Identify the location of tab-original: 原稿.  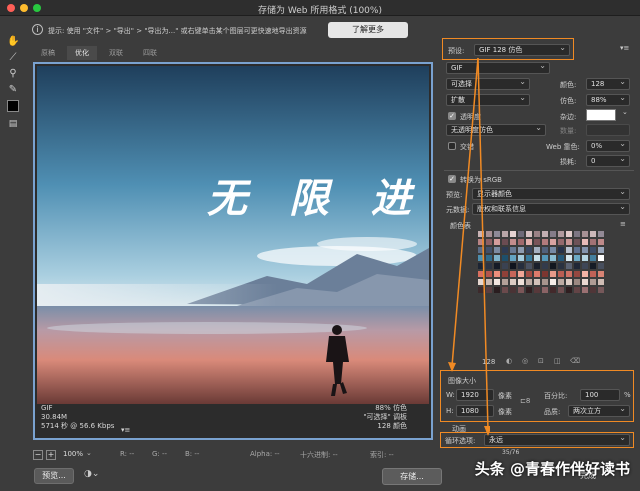
(48, 53).